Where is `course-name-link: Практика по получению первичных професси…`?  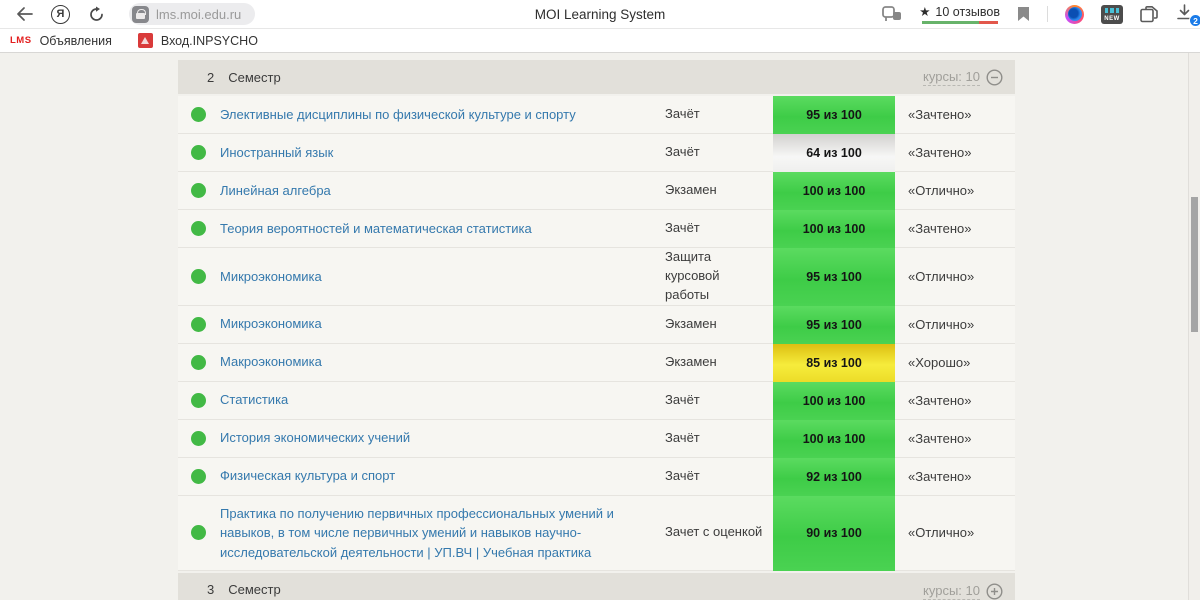 course-name-link: Практика по получению первичных професси… is located at coordinates (442, 533).